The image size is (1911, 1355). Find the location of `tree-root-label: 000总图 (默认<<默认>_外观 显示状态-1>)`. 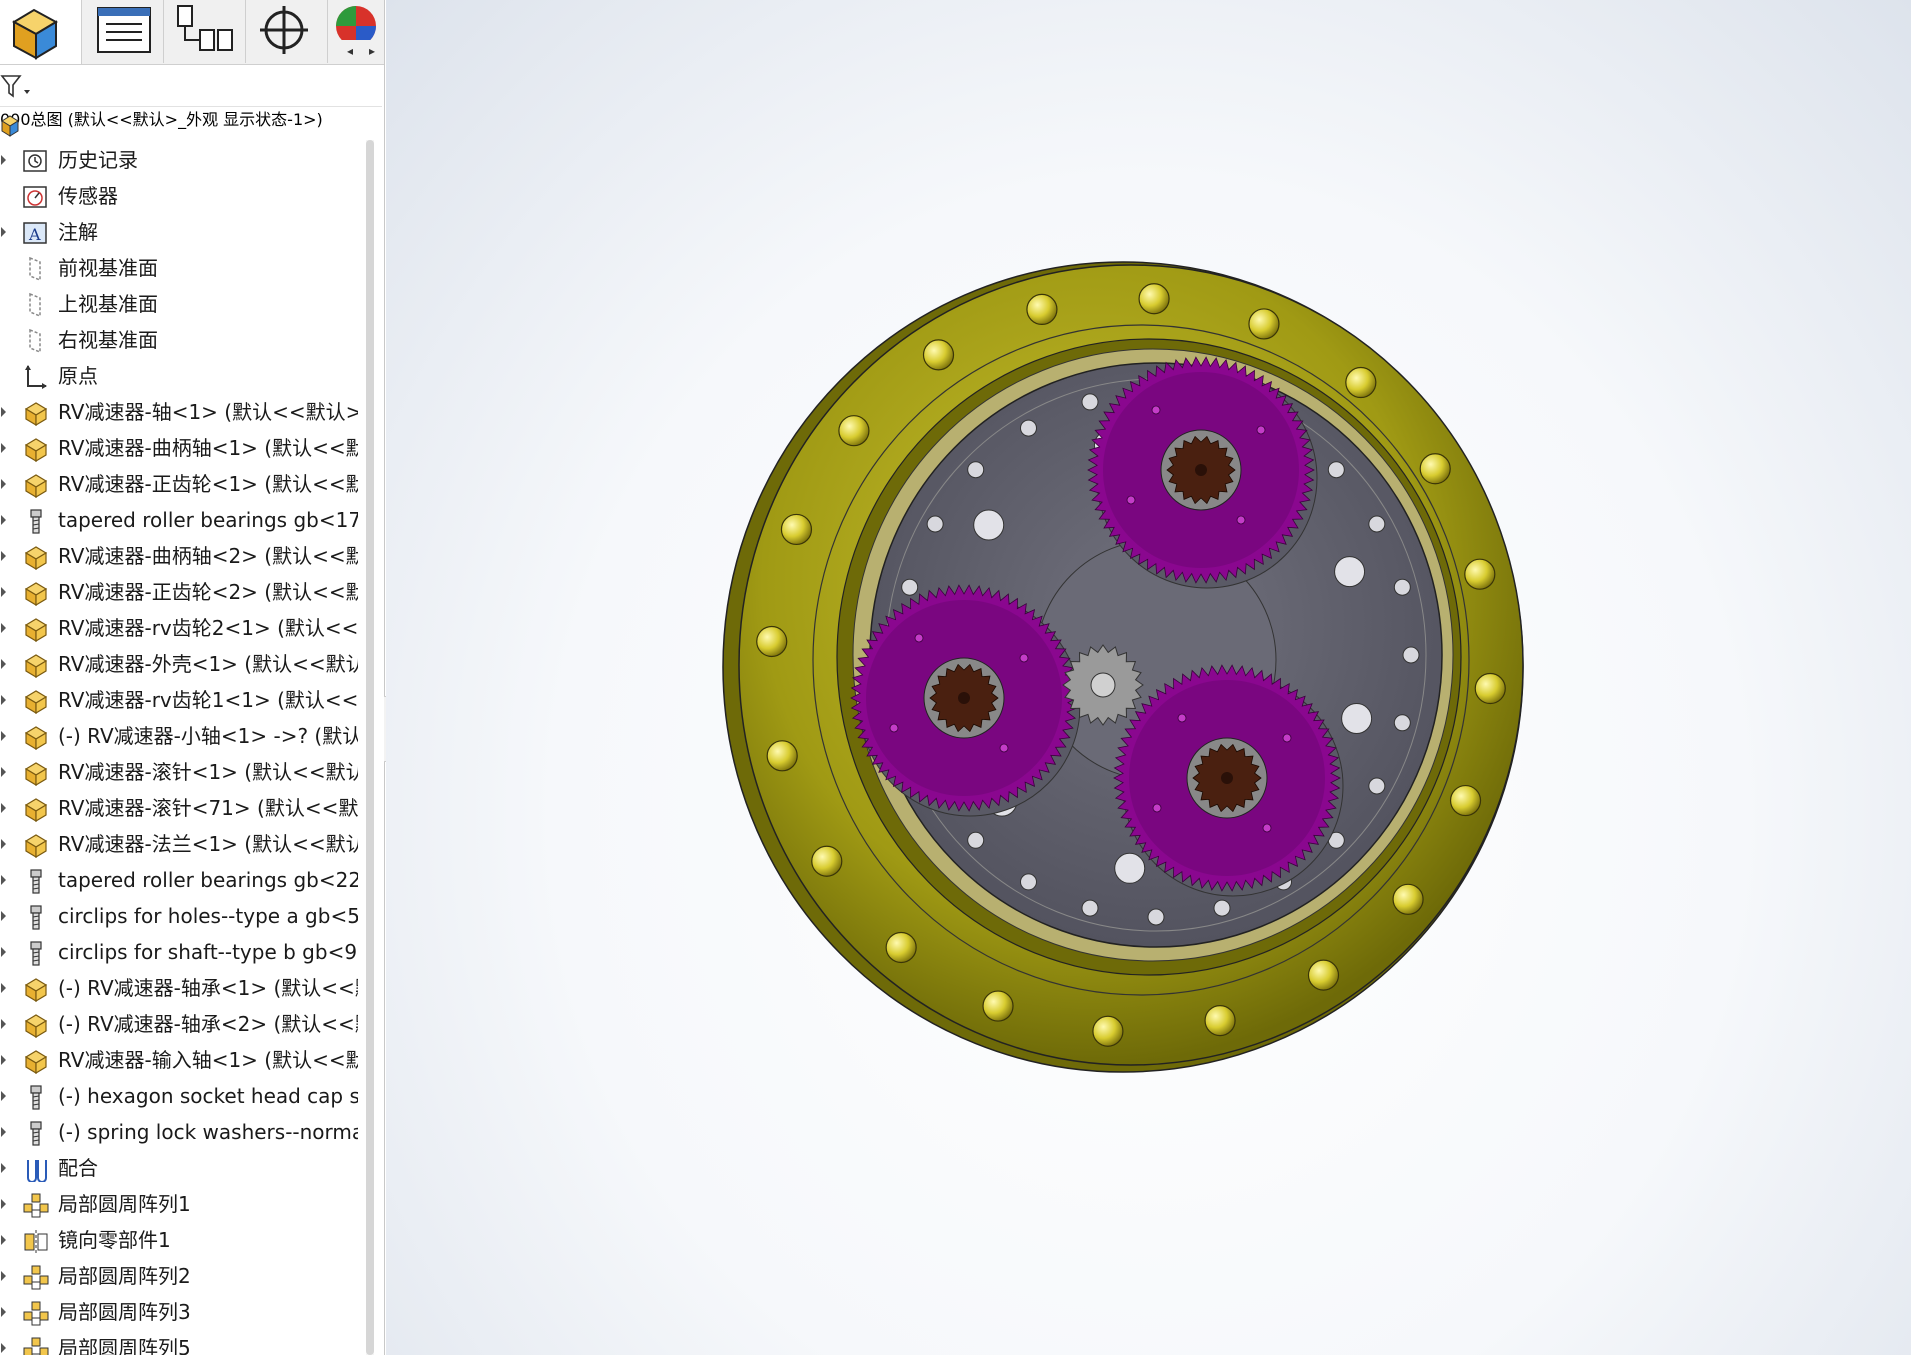

tree-root-label: 000总图 (默认<<默认>_外观 显示状态-1>) is located at coordinates (161, 119).